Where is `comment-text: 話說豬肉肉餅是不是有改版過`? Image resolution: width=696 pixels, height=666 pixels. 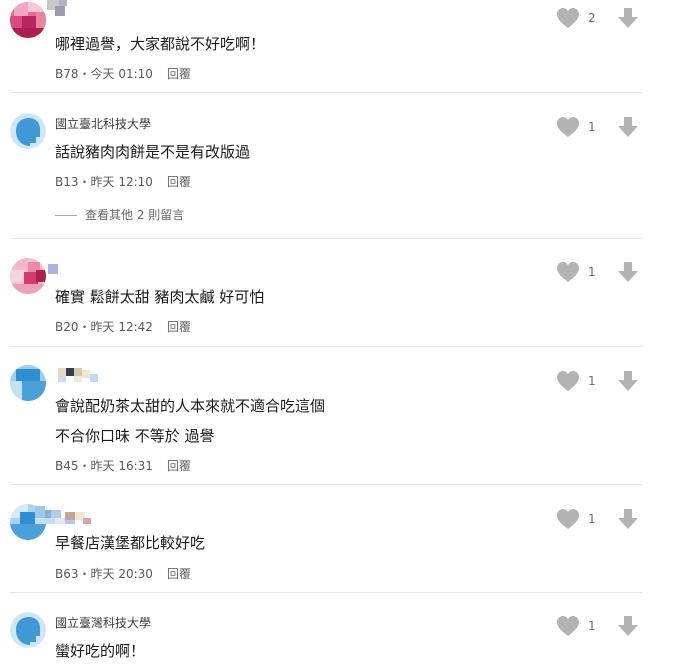
comment-text: 話說豬肉肉餅是不是有改版過 is located at coordinates (153, 152).